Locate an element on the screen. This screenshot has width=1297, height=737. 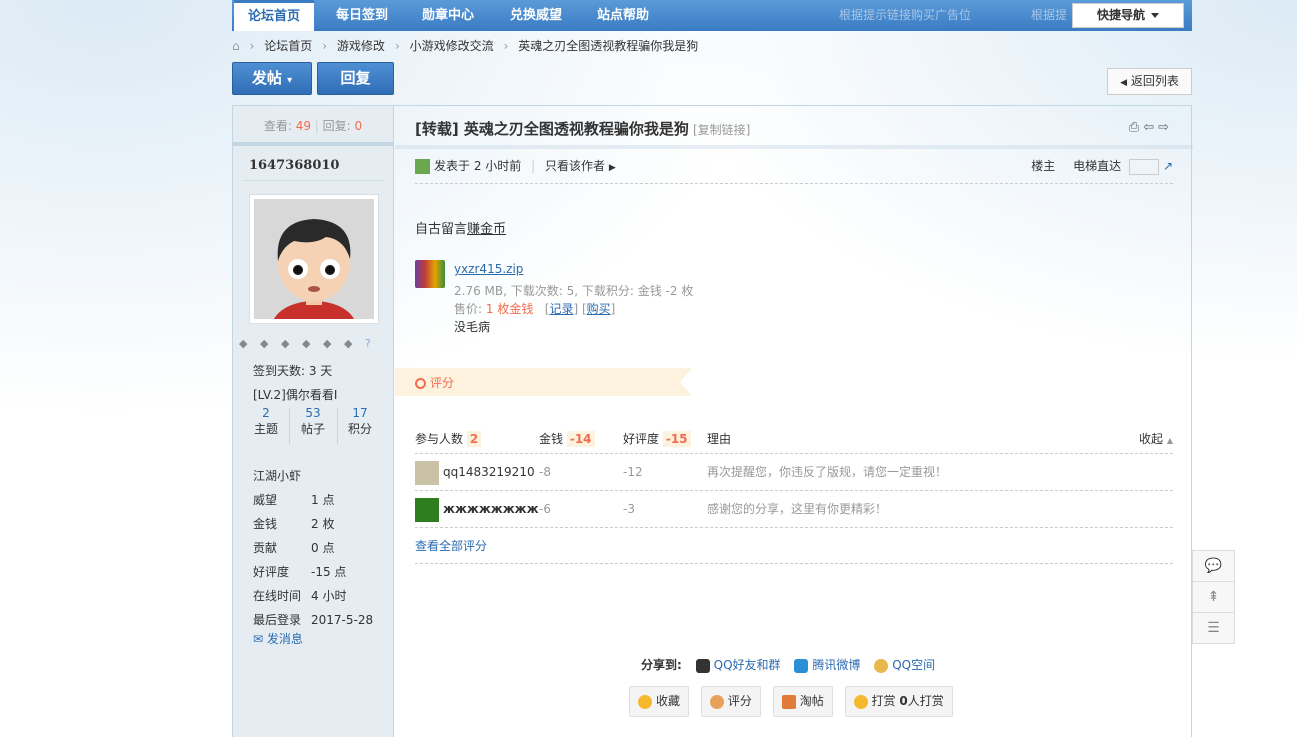
breadcrumb-item: 小游戏修改交流 is located at coordinates (452, 46).